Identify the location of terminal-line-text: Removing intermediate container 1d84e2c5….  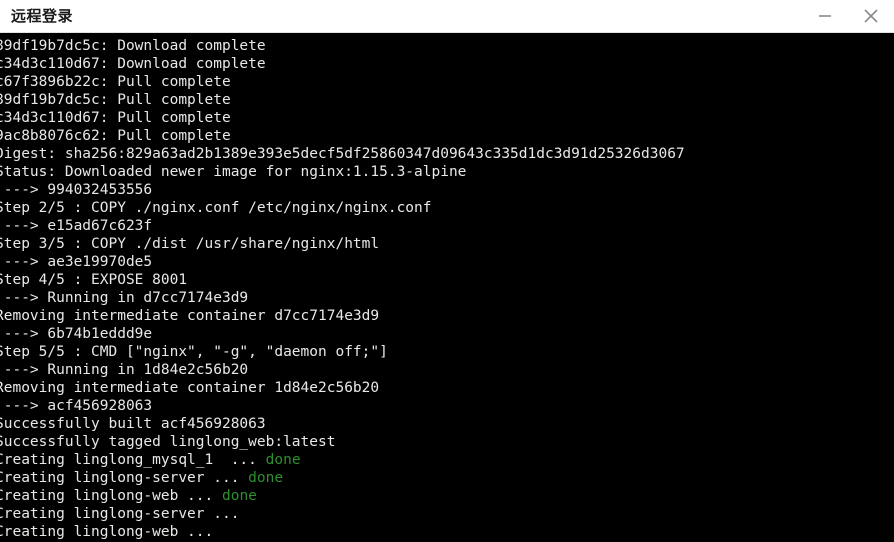
(190, 388).